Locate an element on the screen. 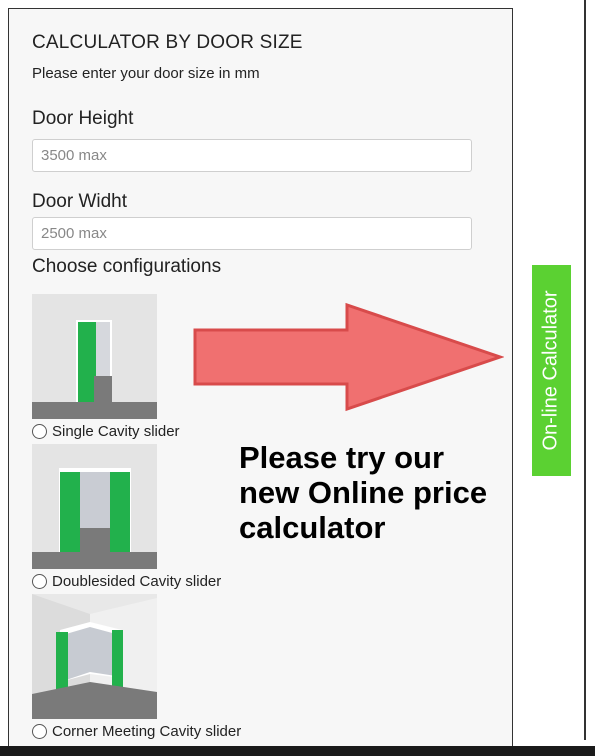 This screenshot has height=756, width=595. config-corner: Corner Meeting Cavity slider is located at coordinates (136, 667).